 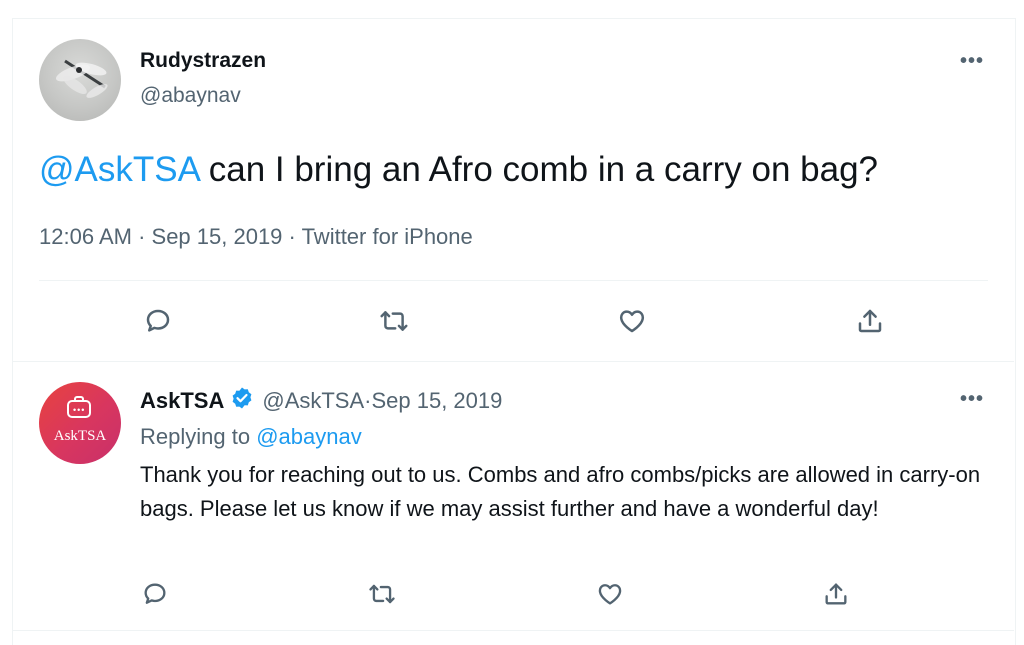 I want to click on reply-author-name: AskTSA, so click(x=182, y=401).